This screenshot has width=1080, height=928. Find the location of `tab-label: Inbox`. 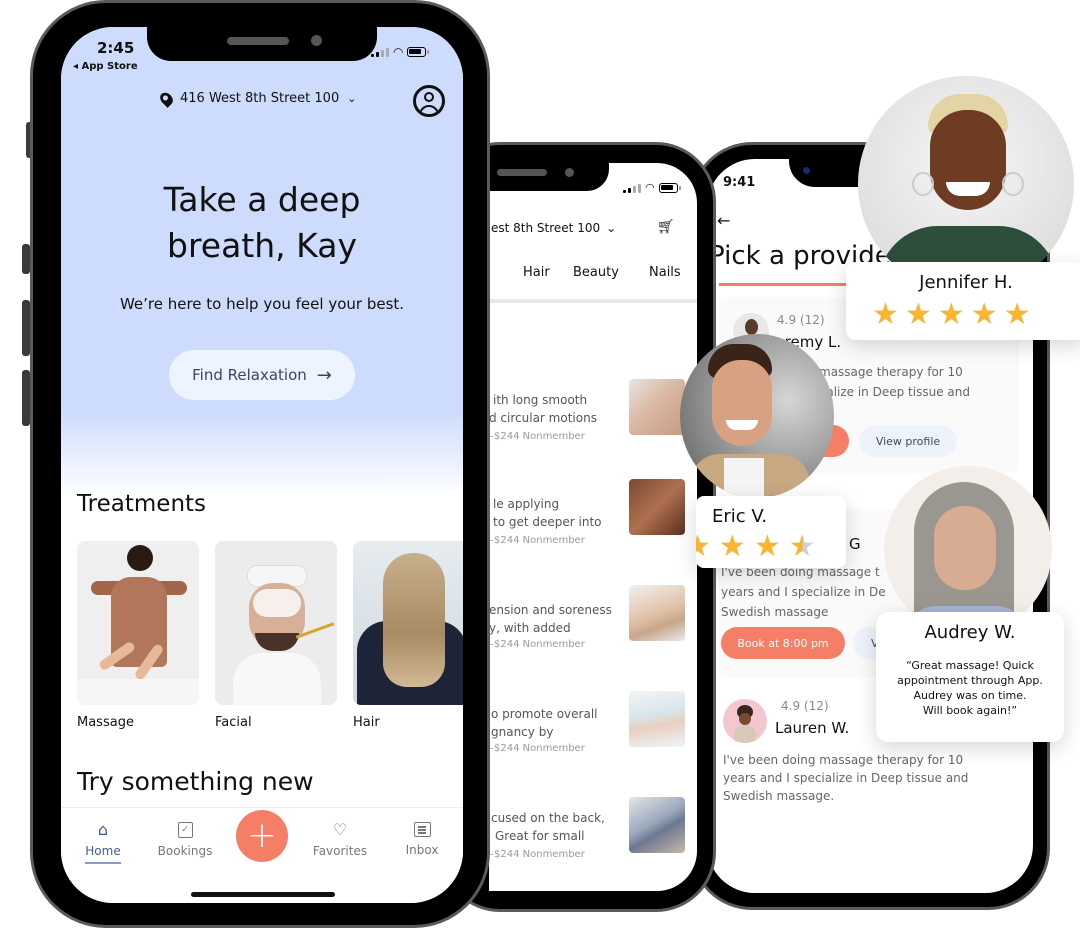

tab-label: Inbox is located at coordinates (422, 850).